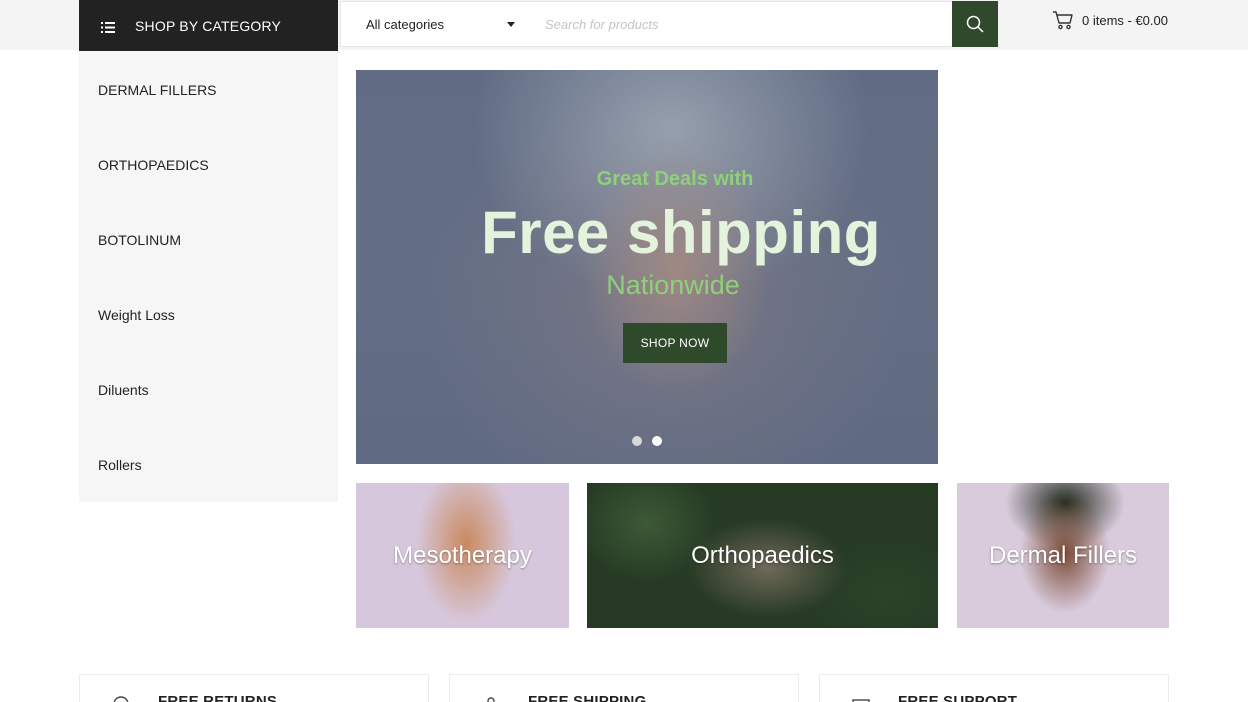 The height and width of the screenshot is (702, 1248). What do you see at coordinates (958, 697) in the screenshot?
I see `feature-title: FREE SUPPORT` at bounding box center [958, 697].